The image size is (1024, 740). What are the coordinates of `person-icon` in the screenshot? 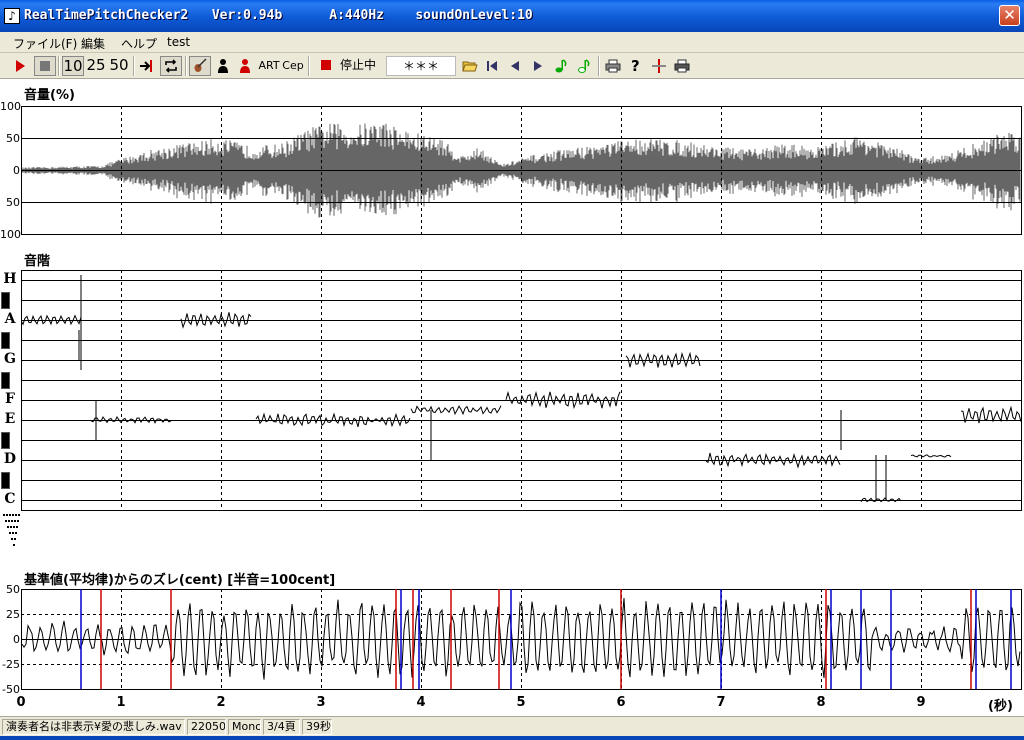 It's located at (223, 66).